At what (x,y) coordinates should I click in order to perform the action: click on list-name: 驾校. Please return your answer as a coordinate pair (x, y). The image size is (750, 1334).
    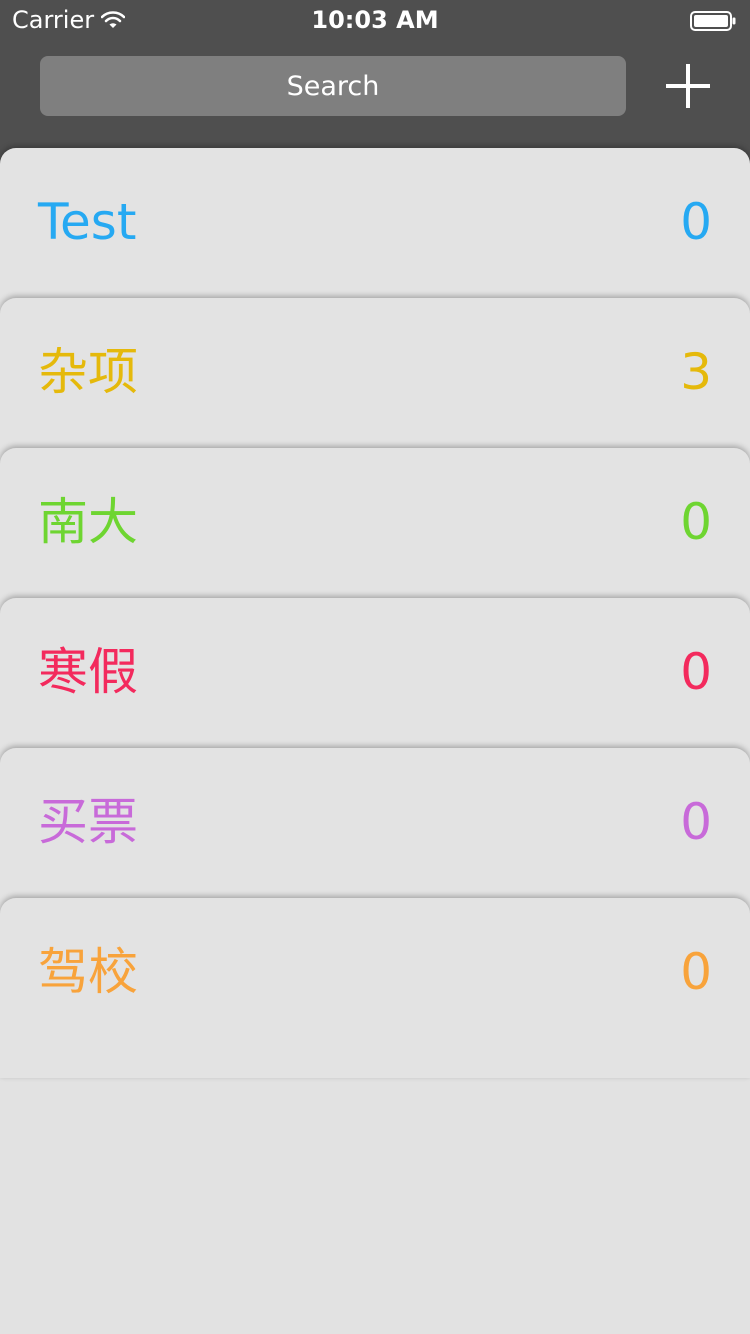
    Looking at the image, I should click on (88, 972).